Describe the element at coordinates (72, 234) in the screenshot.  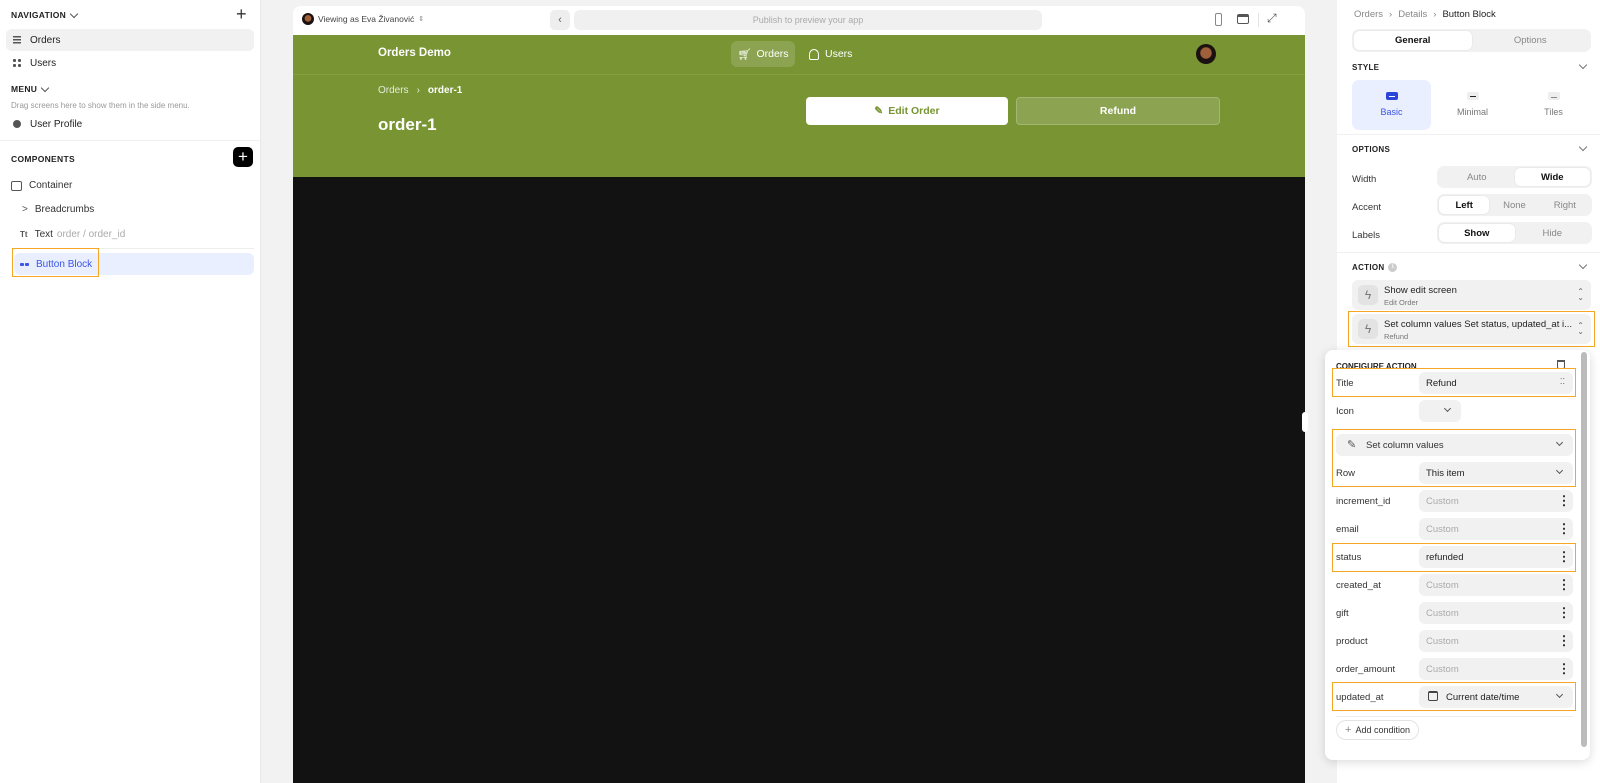
I see `component-text: Tt Text order / order_id` at that location.